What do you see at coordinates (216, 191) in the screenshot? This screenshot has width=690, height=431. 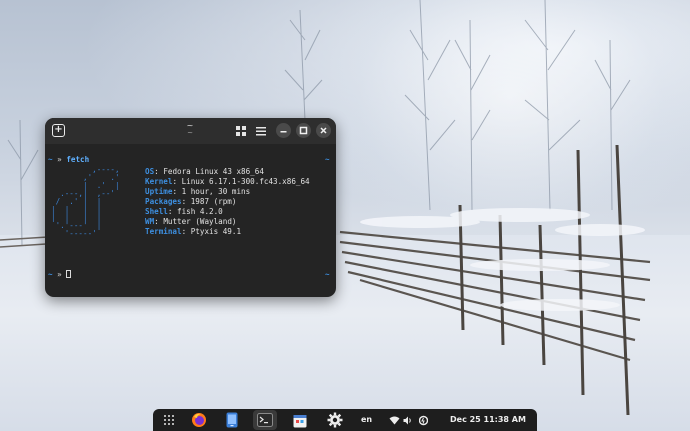 I see `info-value: 1 hour, 30 mins` at bounding box center [216, 191].